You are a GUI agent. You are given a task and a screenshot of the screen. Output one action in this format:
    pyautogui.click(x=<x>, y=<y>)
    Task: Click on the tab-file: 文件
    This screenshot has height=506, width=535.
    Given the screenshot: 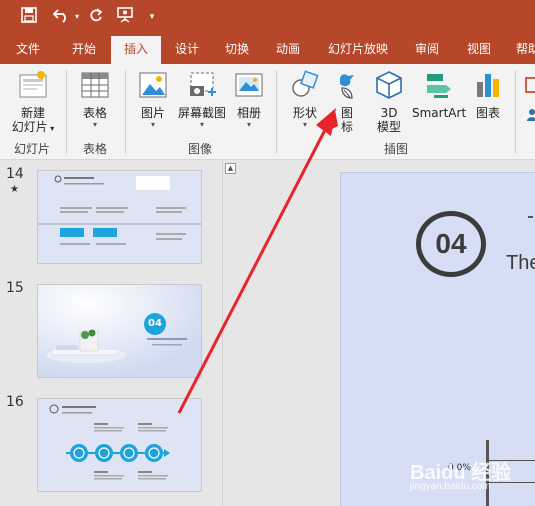 What is the action you would take?
    pyautogui.click(x=28, y=50)
    